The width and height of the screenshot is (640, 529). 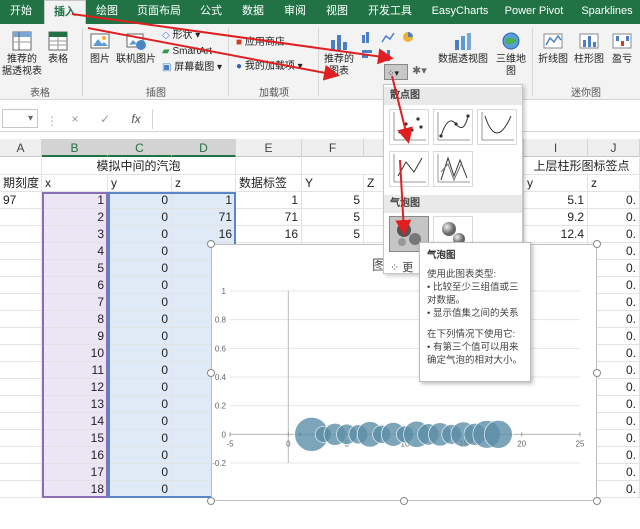 I want to click on arrow-insert-to-scatter, so click(x=232, y=39).